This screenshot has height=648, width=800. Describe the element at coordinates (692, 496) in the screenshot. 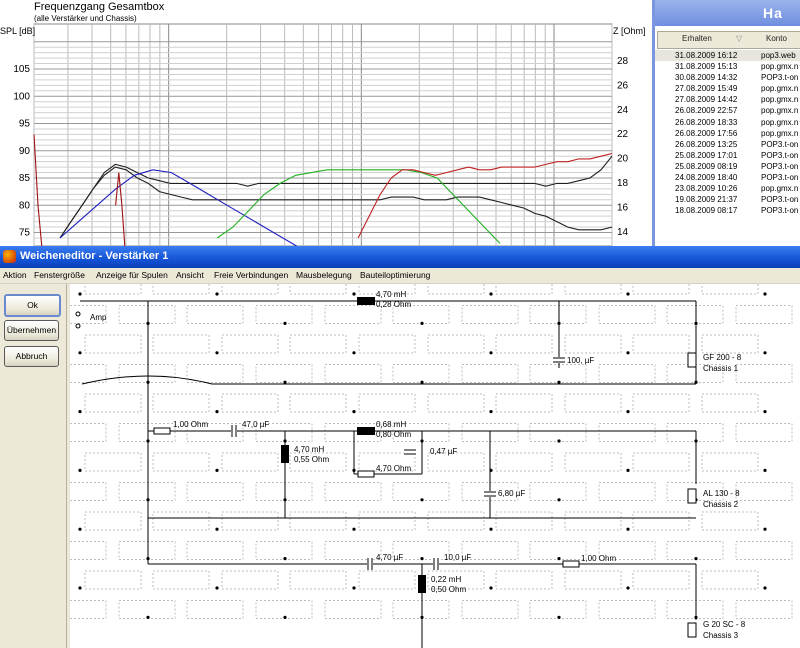

I see `chassis2-speaker` at that location.